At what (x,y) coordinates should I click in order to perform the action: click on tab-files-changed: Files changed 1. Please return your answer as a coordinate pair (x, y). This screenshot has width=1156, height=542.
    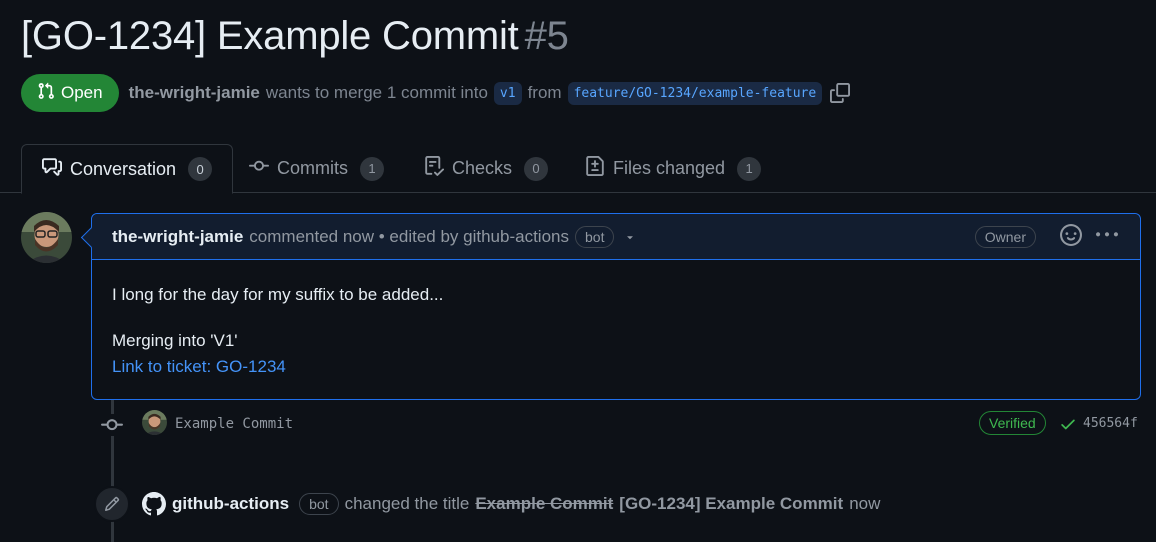
    Looking at the image, I should click on (673, 168).